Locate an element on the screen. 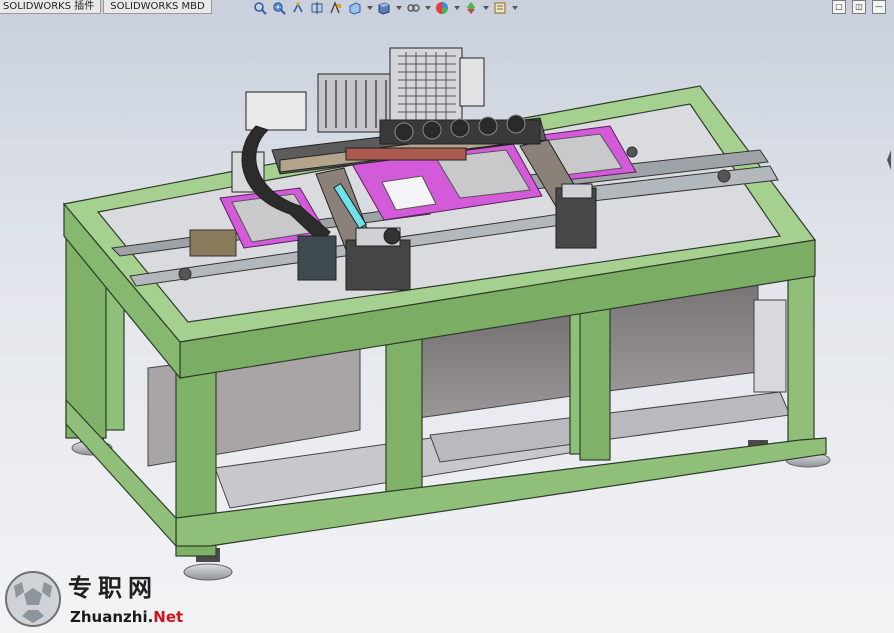 The height and width of the screenshot is (633, 894). task-pane-expand-icon is located at coordinates (889, 160).